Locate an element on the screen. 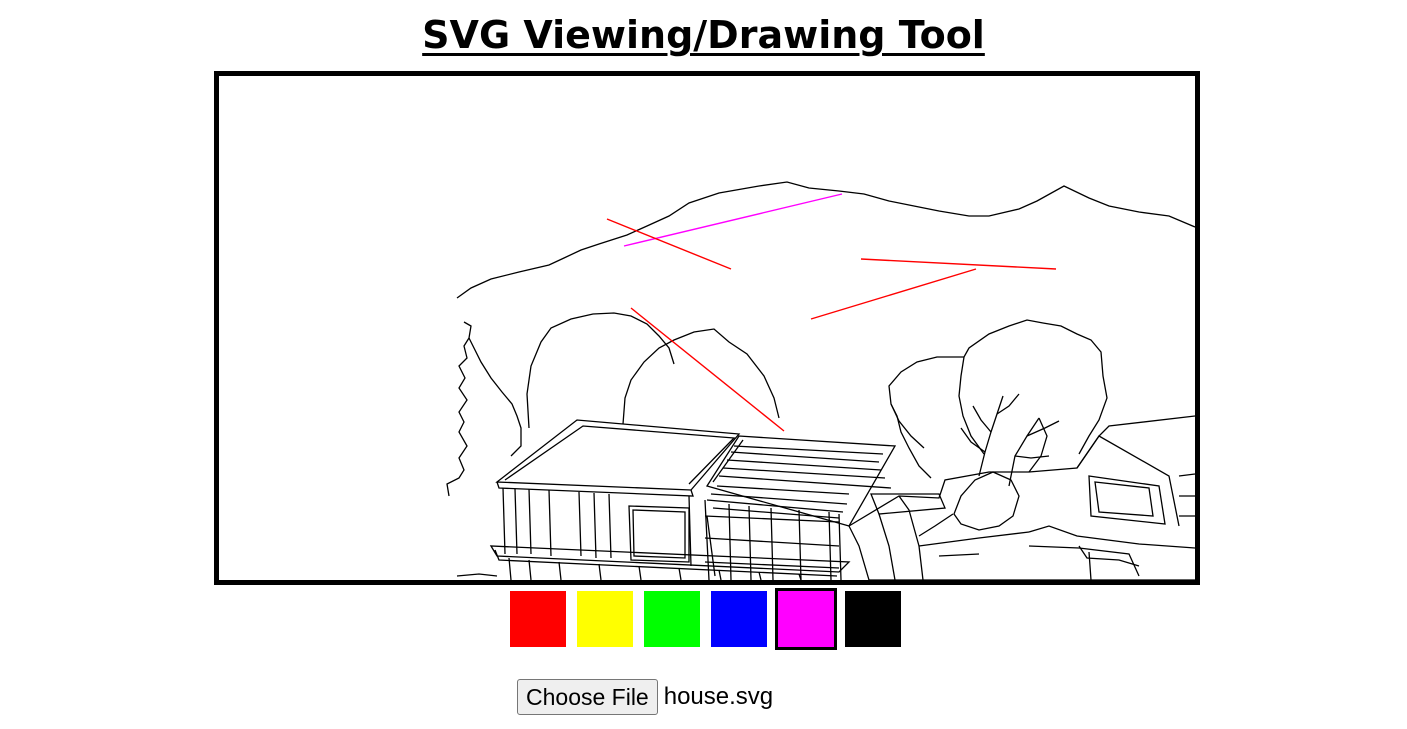 This screenshot has height=729, width=1407. color-swatch-green is located at coordinates (672, 619).